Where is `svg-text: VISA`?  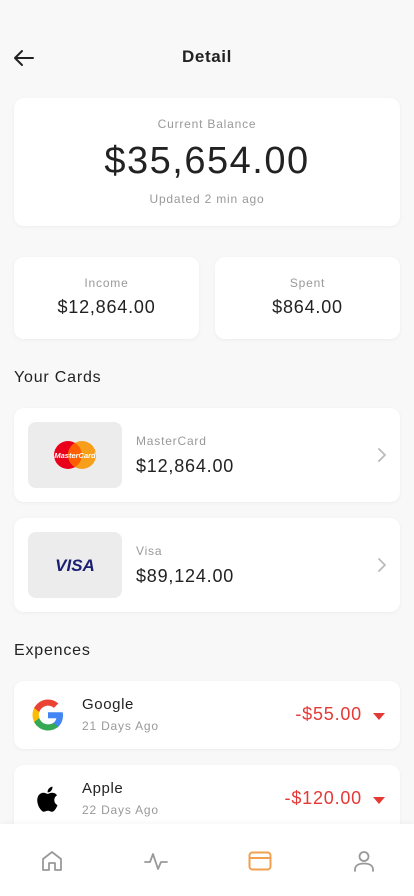
svg-text: VISA is located at coordinates (75, 565).